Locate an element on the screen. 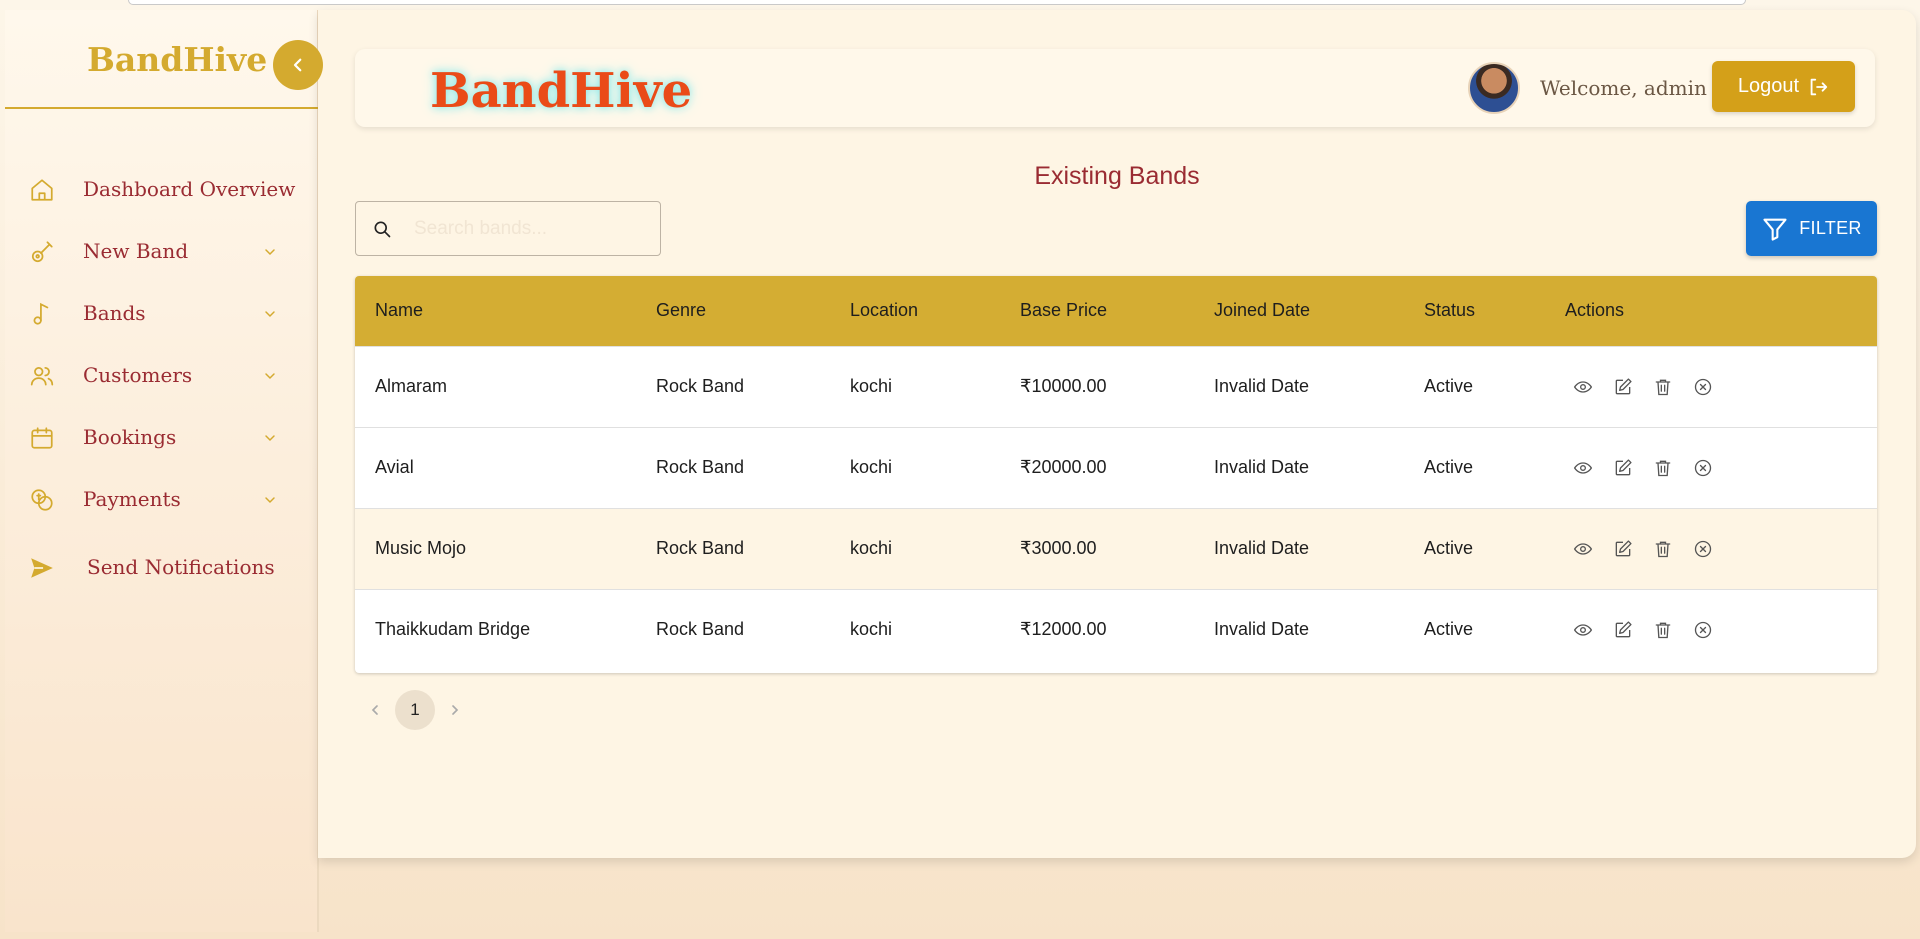  prev-page-button is located at coordinates (375, 710).